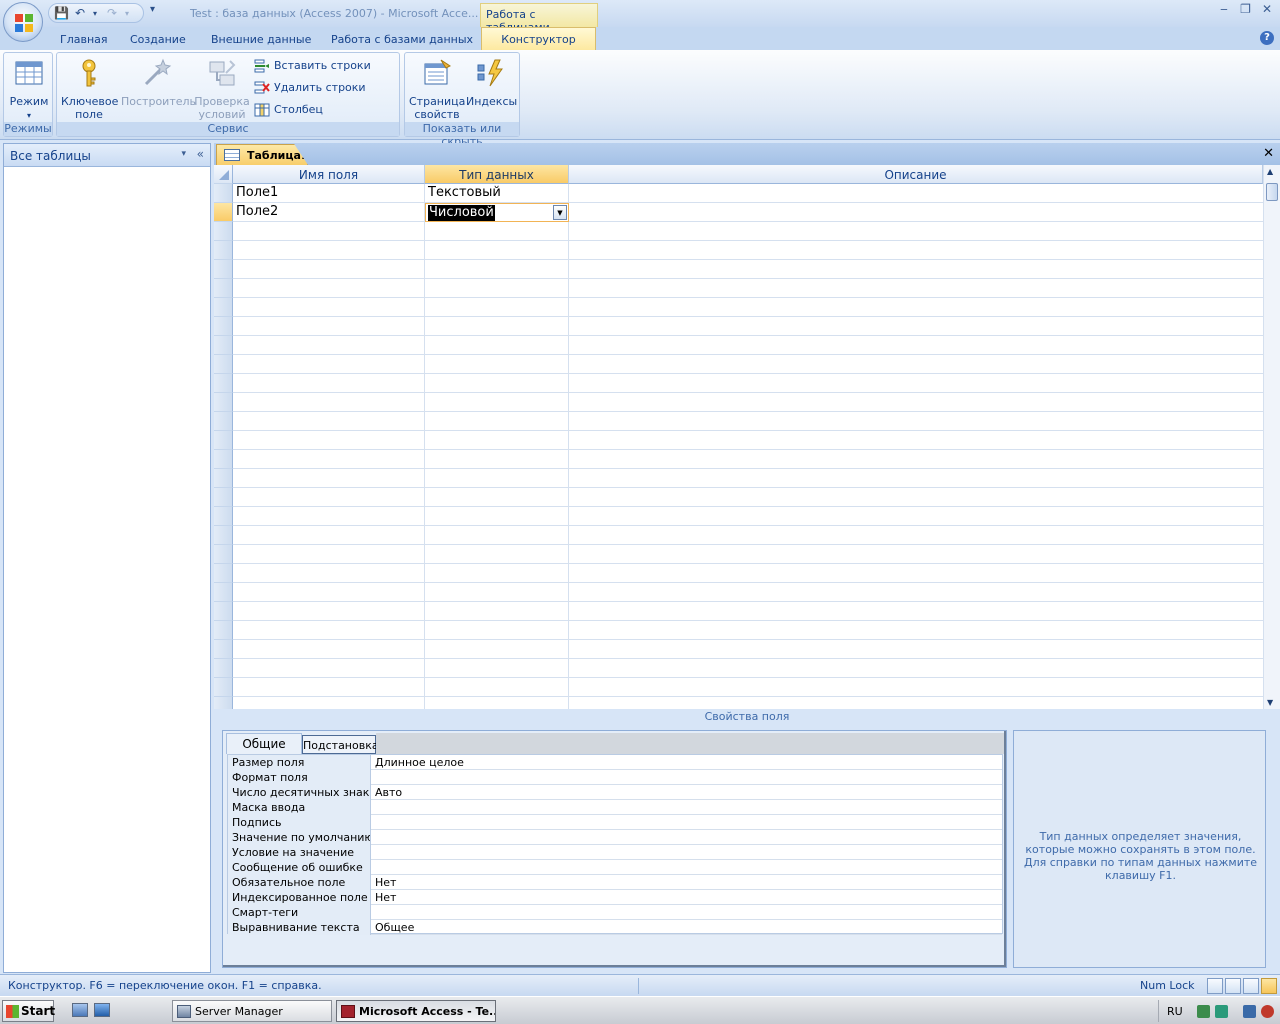  I want to click on tab-general: Общие, so click(264, 743).